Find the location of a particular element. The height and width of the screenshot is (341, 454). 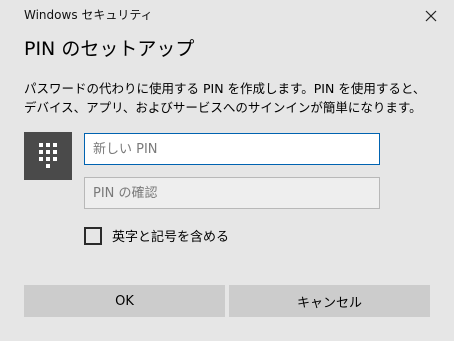

window-title: Windows セキュリティ is located at coordinates (88, 15).